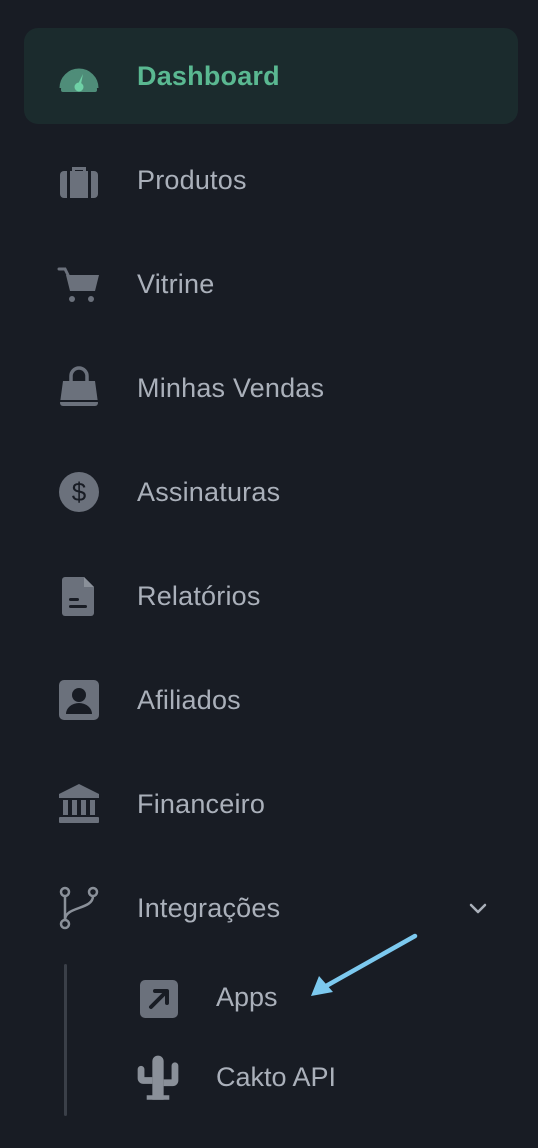 This screenshot has width=538, height=1148. I want to click on nav-item-minhas-vendas: Minhas Vendas, so click(271, 388).